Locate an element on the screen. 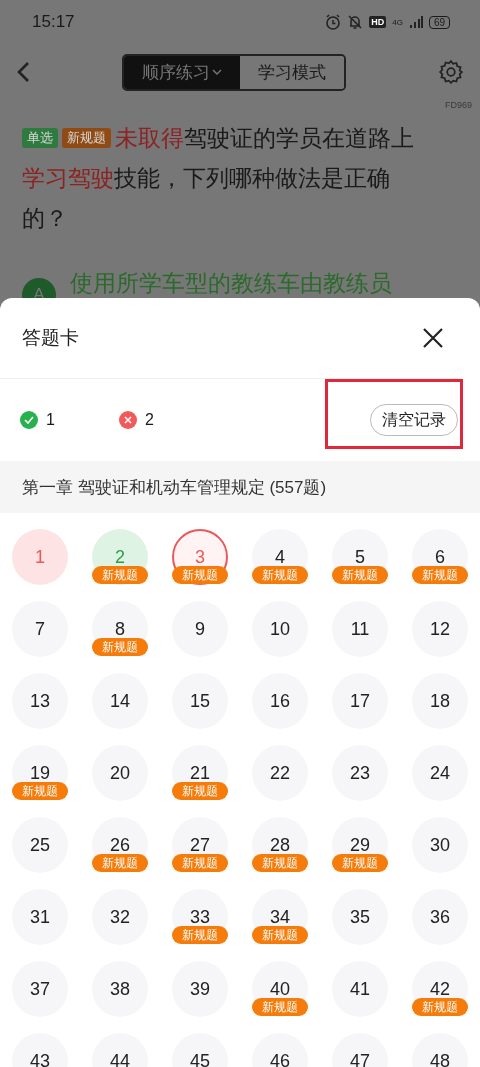 Image resolution: width=480 pixels, height=1067 pixels. question-number: 14 is located at coordinates (120, 701).